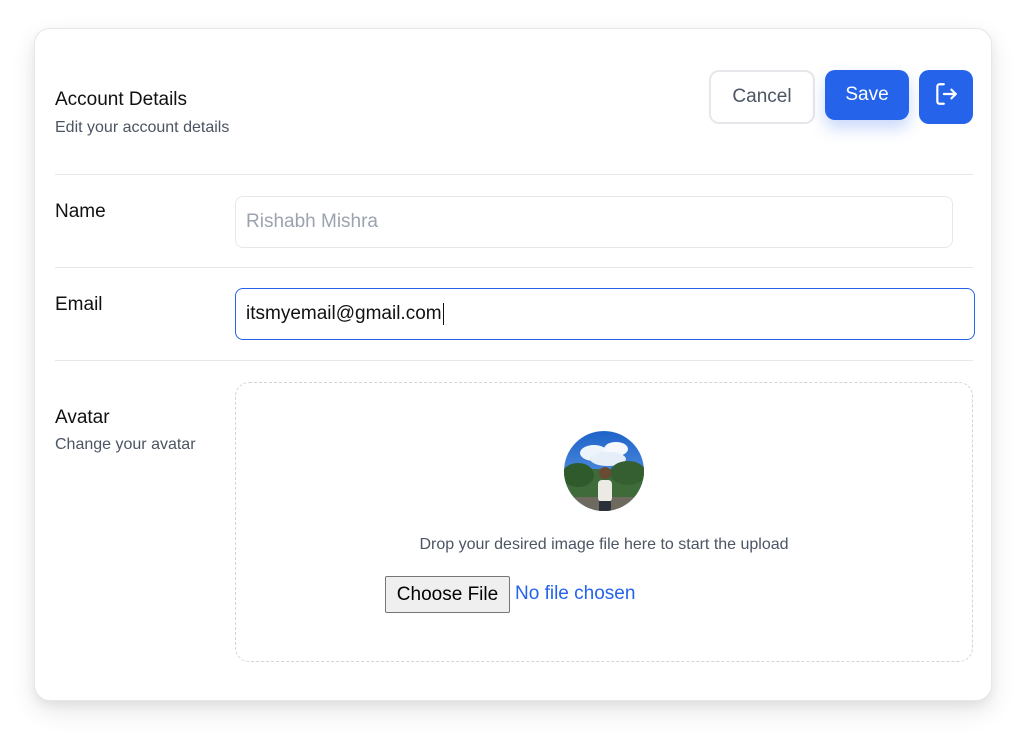 This screenshot has width=1027, height=743. I want to click on cancel-button: Cancel, so click(762, 97).